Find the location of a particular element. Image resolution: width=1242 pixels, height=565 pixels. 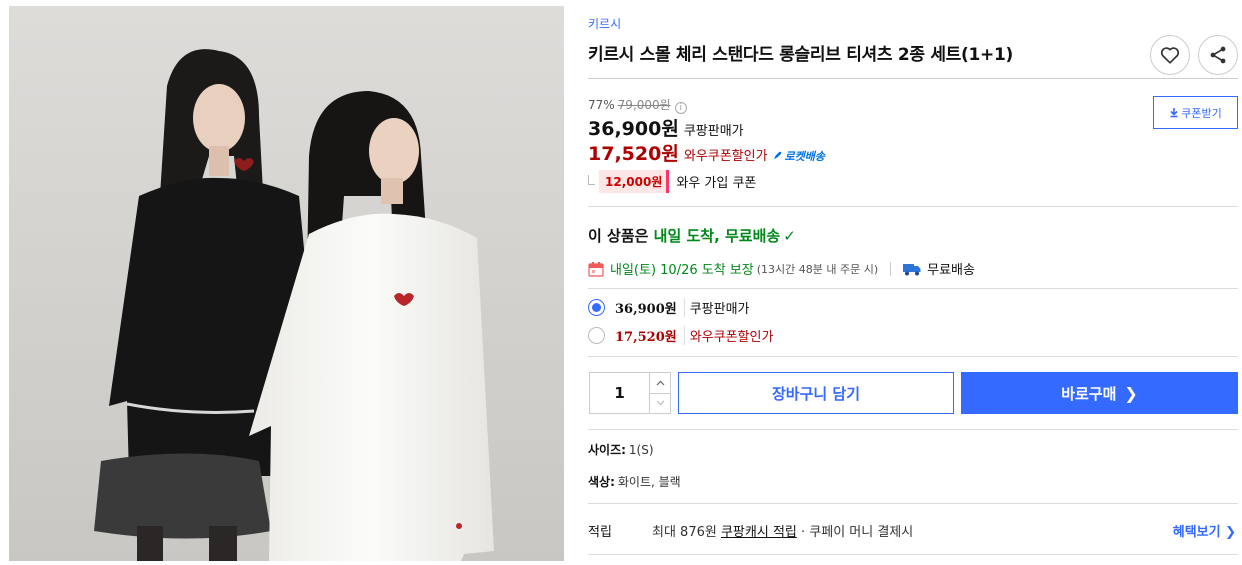

check-icon: ✓ is located at coordinates (789, 236).